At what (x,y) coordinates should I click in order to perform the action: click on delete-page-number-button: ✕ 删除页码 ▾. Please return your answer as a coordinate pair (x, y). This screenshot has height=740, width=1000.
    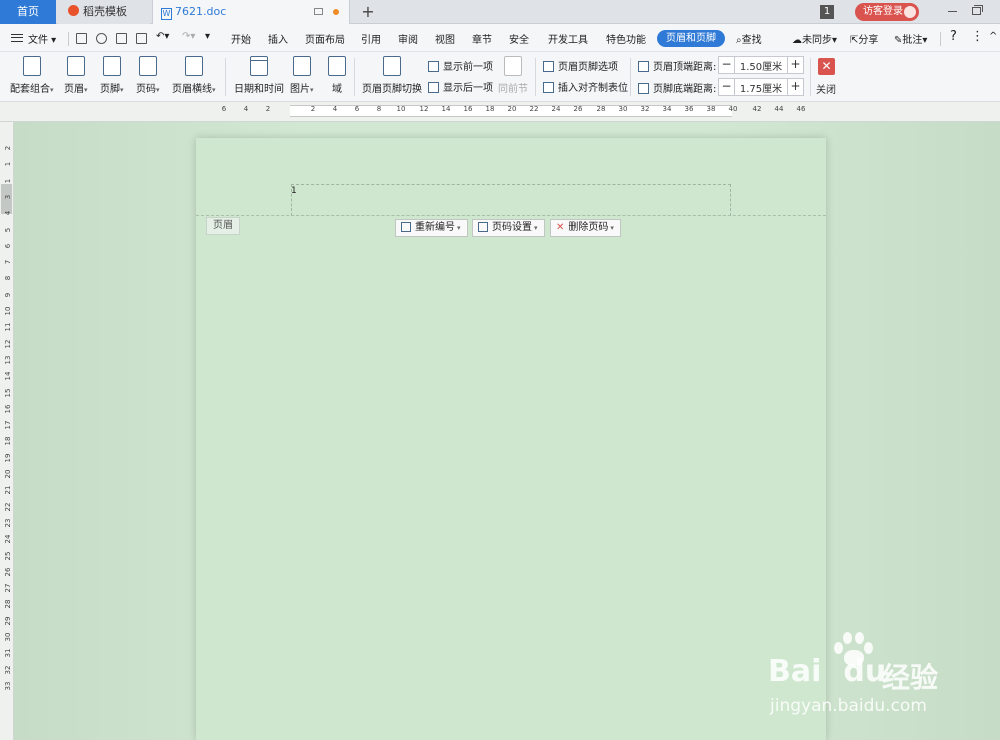
    Looking at the image, I should click on (585, 228).